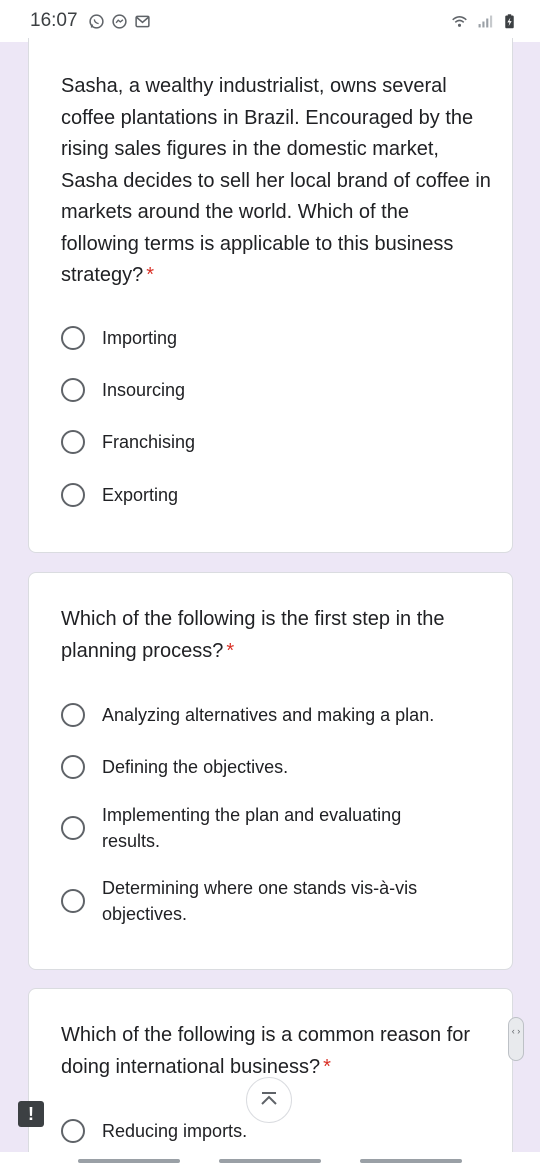  I want to click on nav-recent-apps-button, so click(129, 1161).